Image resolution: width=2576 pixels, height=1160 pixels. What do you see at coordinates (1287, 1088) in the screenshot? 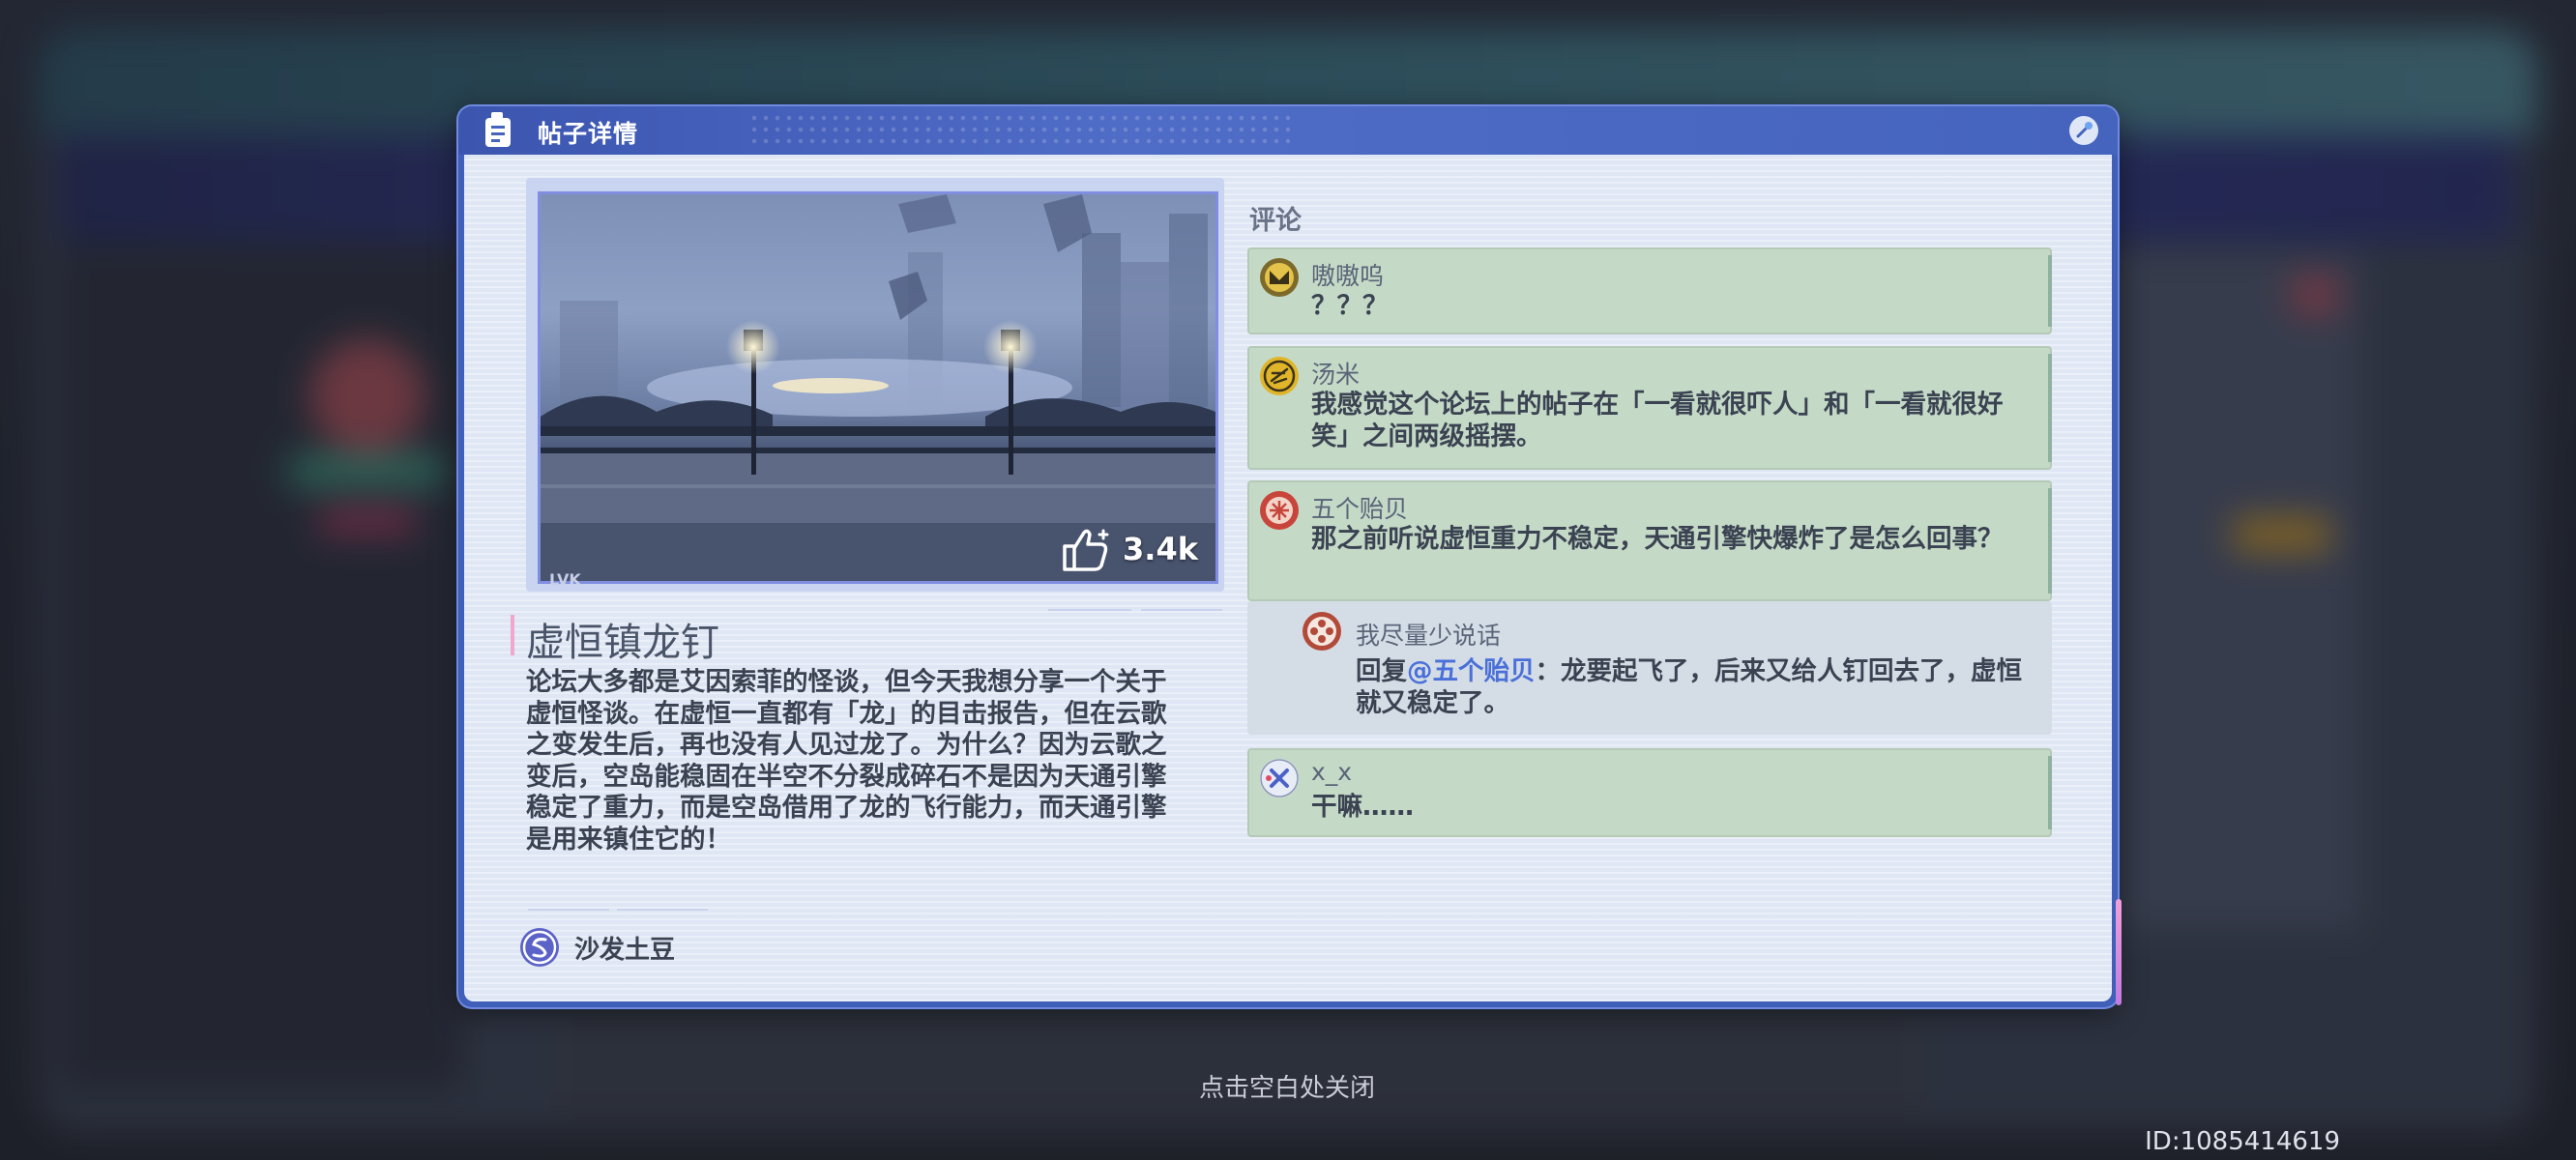
I see `close-hint: 点击空白处关闭` at bounding box center [1287, 1088].